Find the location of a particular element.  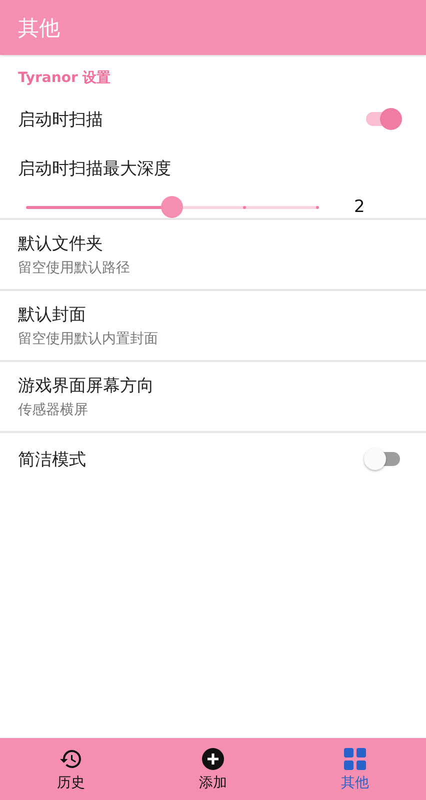

grid-icon is located at coordinates (355, 758).